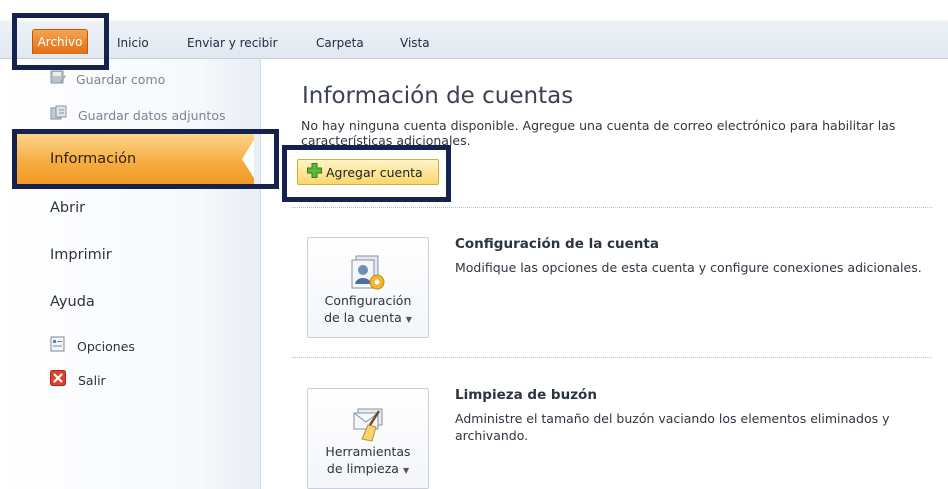 The image size is (948, 489). I want to click on cleanup-tools-line1: Herramientas, so click(368, 451).